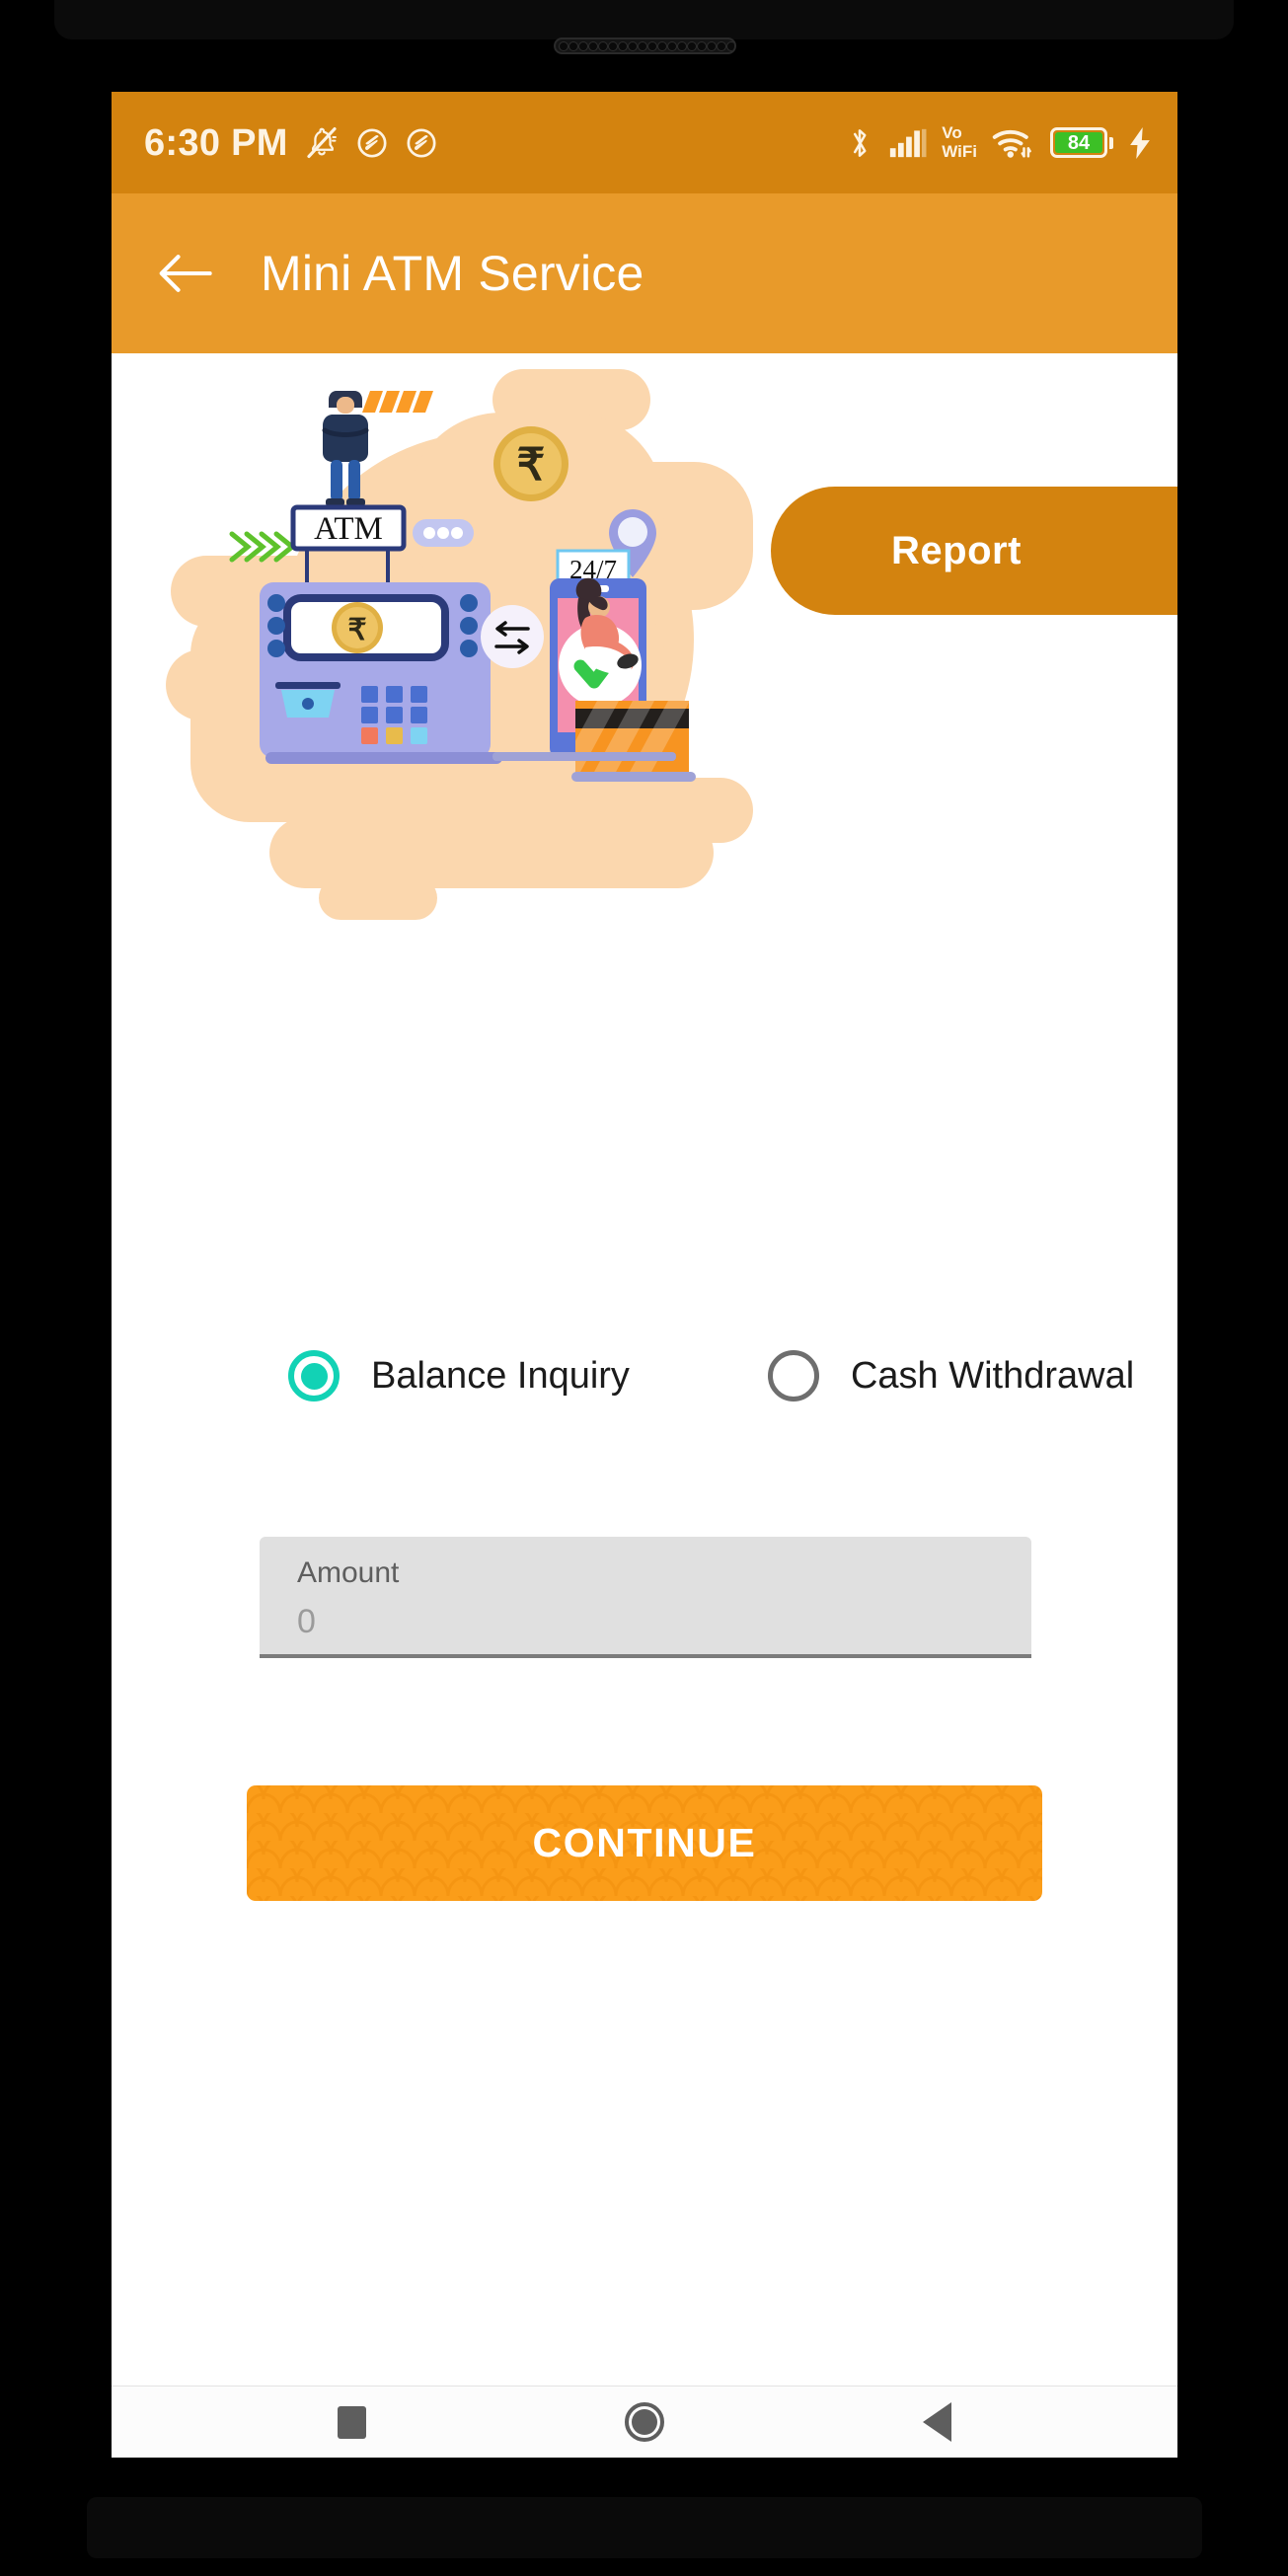 This screenshot has width=1288, height=2576. Describe the element at coordinates (512, 636) in the screenshot. I see `transfer-arrows-icon` at that location.